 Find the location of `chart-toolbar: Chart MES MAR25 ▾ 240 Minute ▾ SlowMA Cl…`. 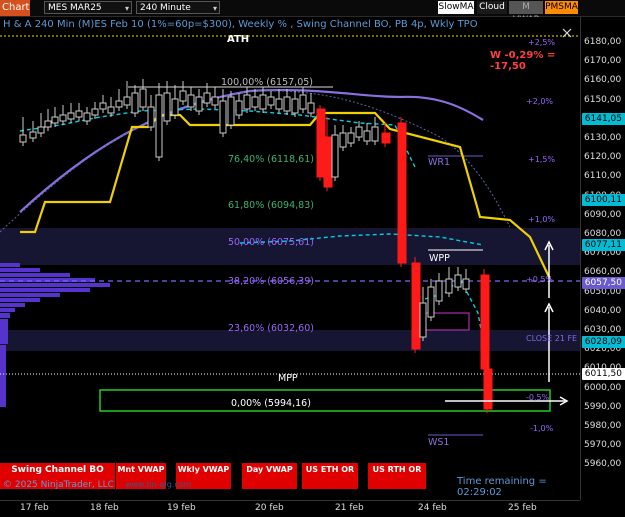

chart-toolbar: Chart MES MAR25 ▾ 240 Minute ▾ SlowMA Cl… is located at coordinates (312, 12).